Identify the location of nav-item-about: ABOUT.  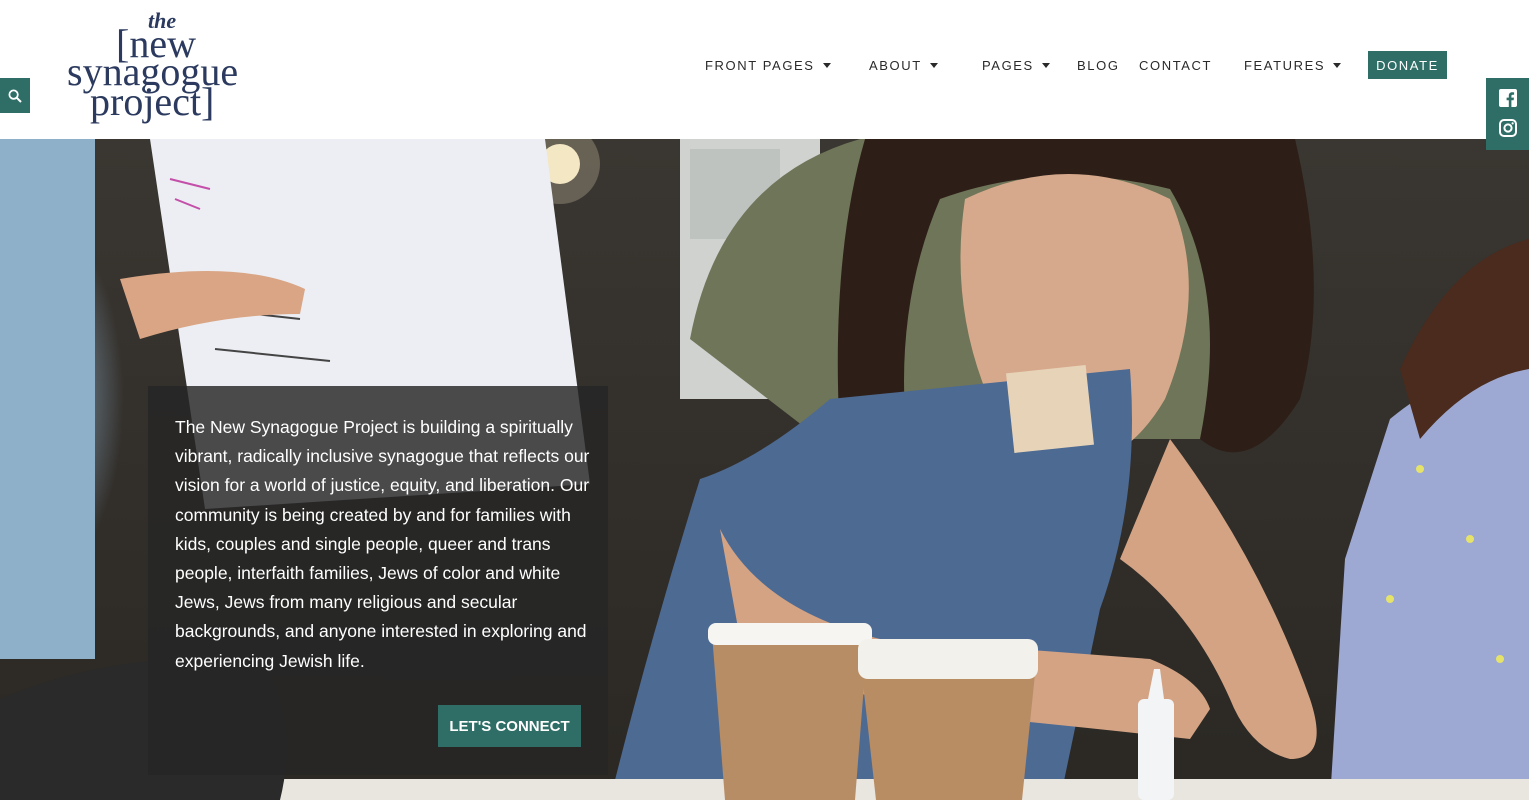
(903, 65).